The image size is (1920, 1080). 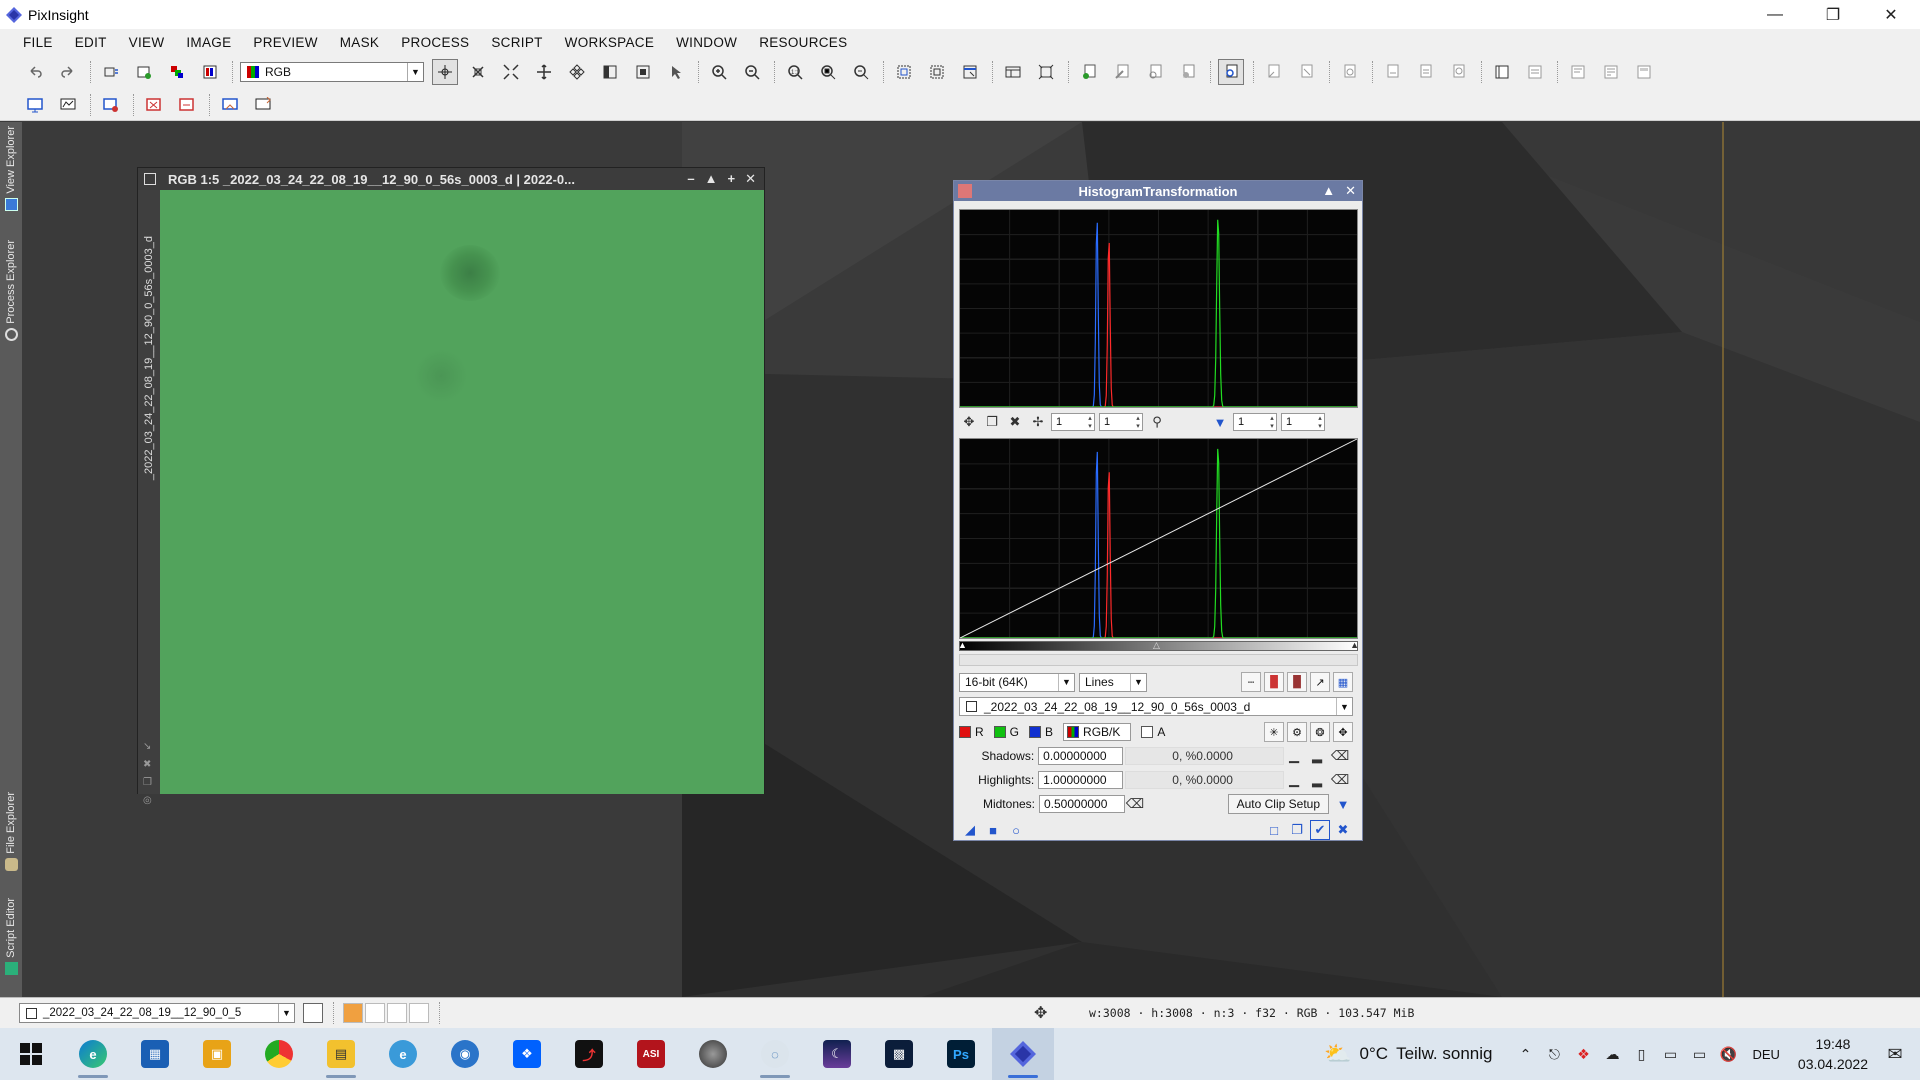 What do you see at coordinates (610, 72) in the screenshot?
I see `new-preview-mode-icon` at bounding box center [610, 72].